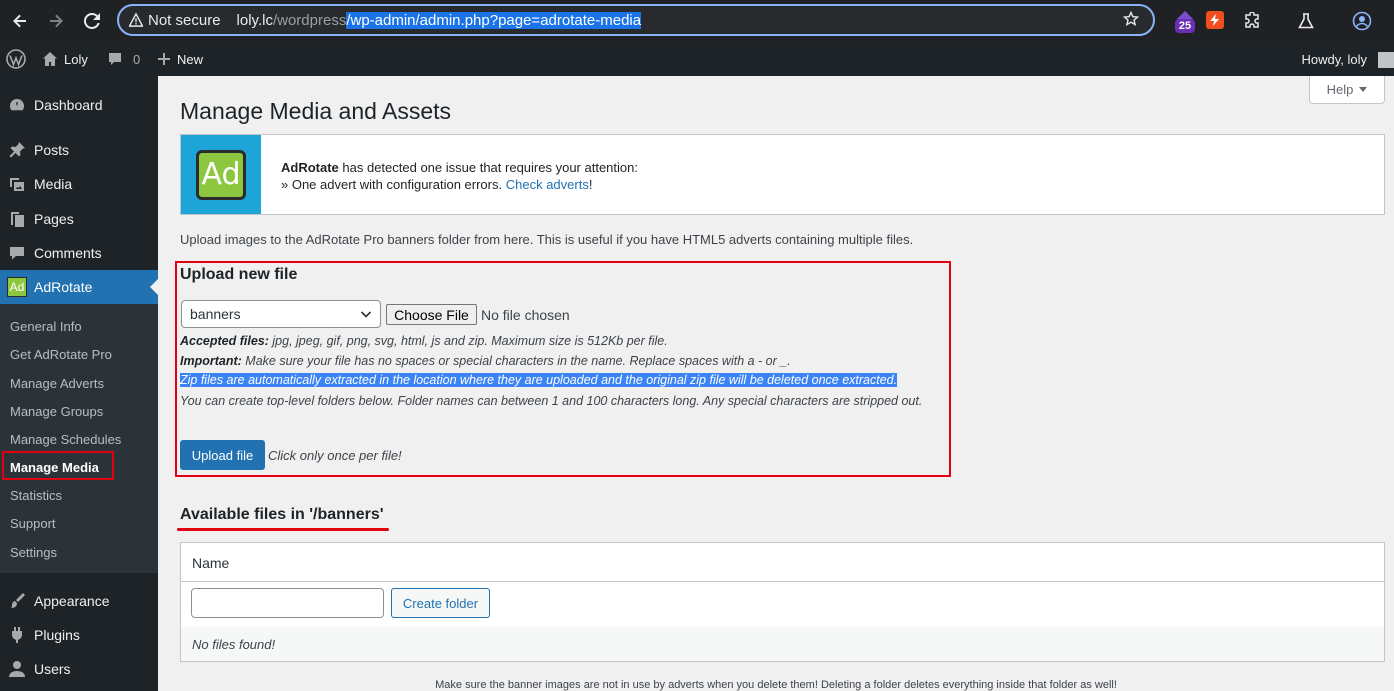  What do you see at coordinates (1131, 20) in the screenshot?
I see `bookmark-star-icon` at bounding box center [1131, 20].